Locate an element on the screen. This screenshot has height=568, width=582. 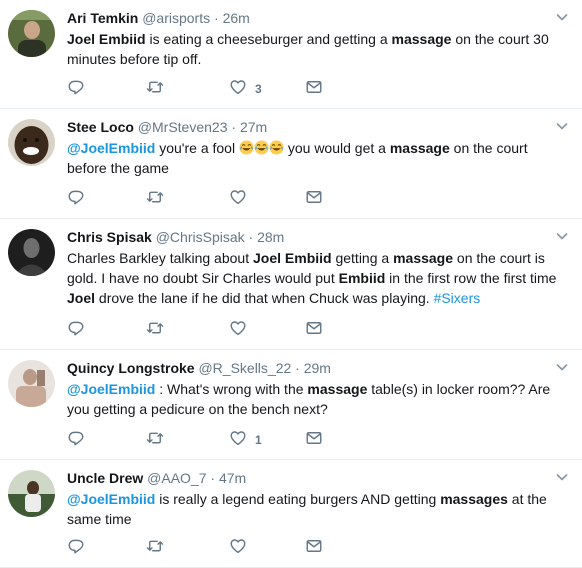
tears-of-joy-emoji is located at coordinates (261, 148).